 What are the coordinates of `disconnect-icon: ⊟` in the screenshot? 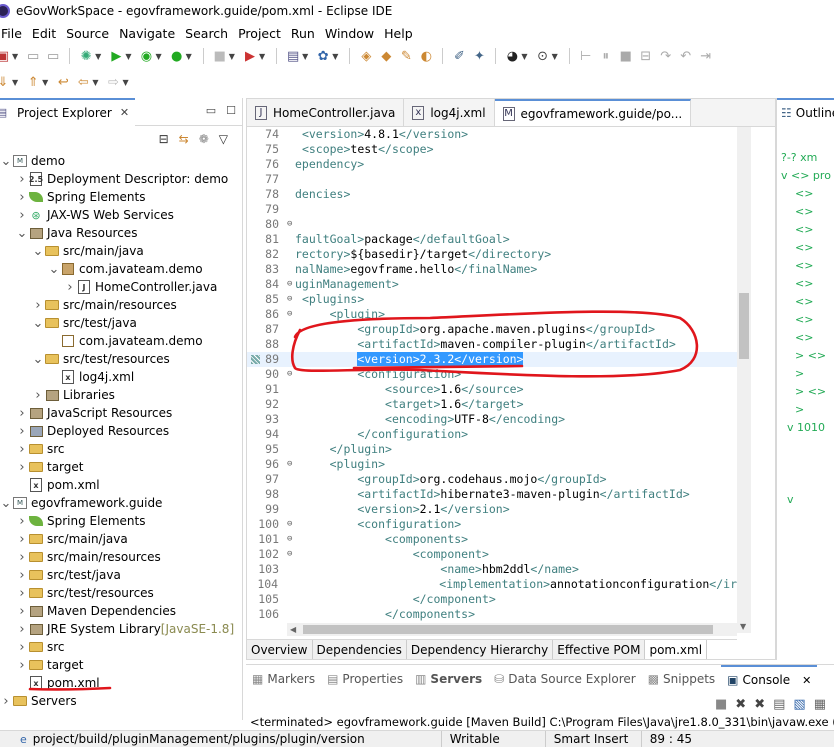 It's located at (646, 56).